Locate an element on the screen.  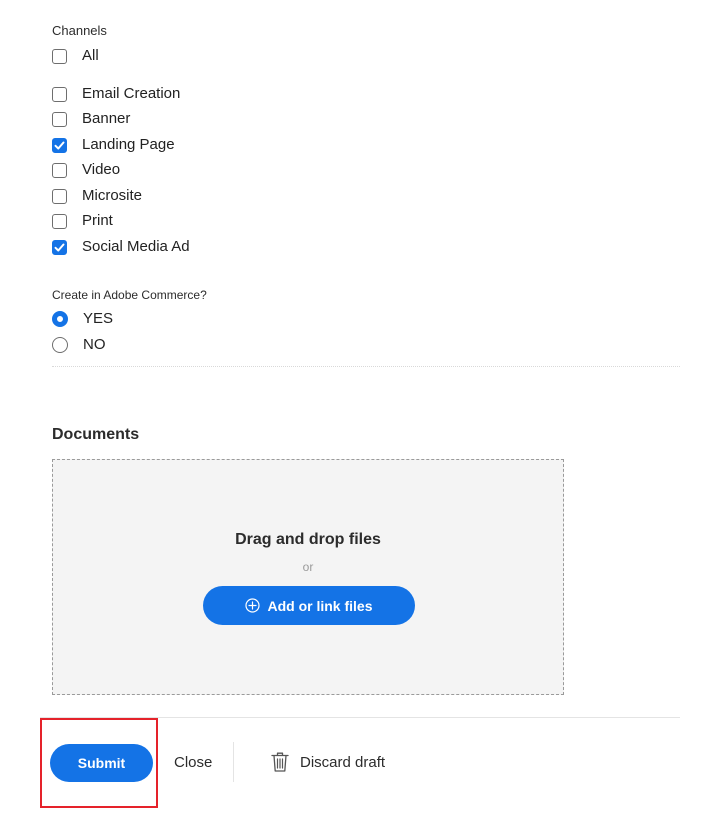
discard-draft-label: Discard draft is located at coordinates (343, 762).